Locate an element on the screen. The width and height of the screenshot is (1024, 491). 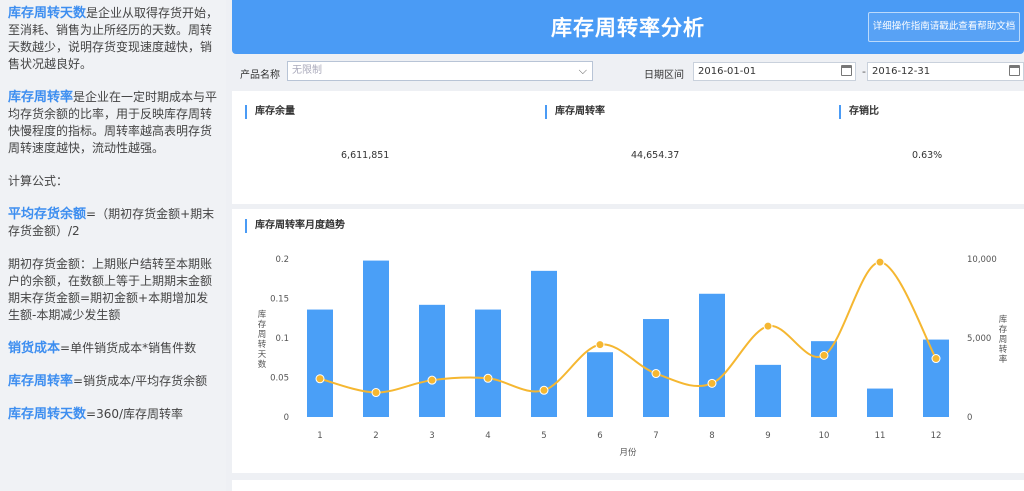
filter-bar: 产品名称 无限制 ⌵ 日期区间 2016-01-01 - 2016-12-31 is located at coordinates (628, 72).